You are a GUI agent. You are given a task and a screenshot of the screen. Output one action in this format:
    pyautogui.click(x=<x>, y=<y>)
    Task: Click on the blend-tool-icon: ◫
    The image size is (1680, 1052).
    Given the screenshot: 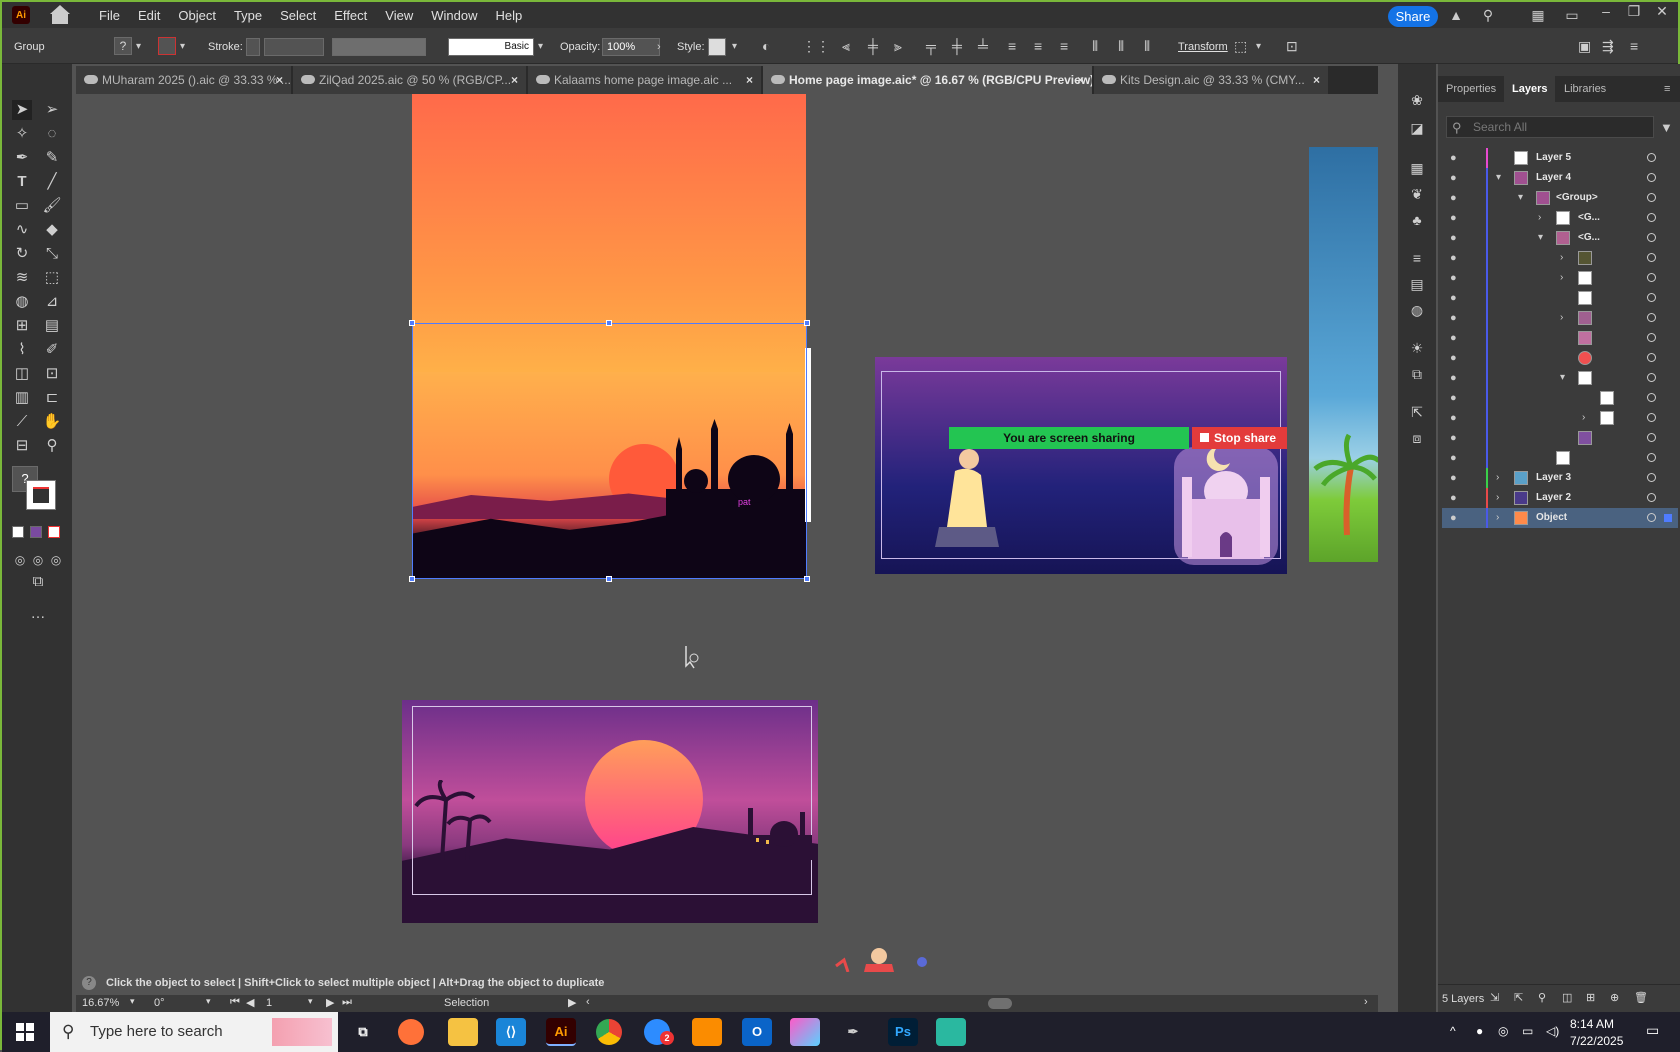 What is the action you would take?
    pyautogui.click(x=22, y=374)
    